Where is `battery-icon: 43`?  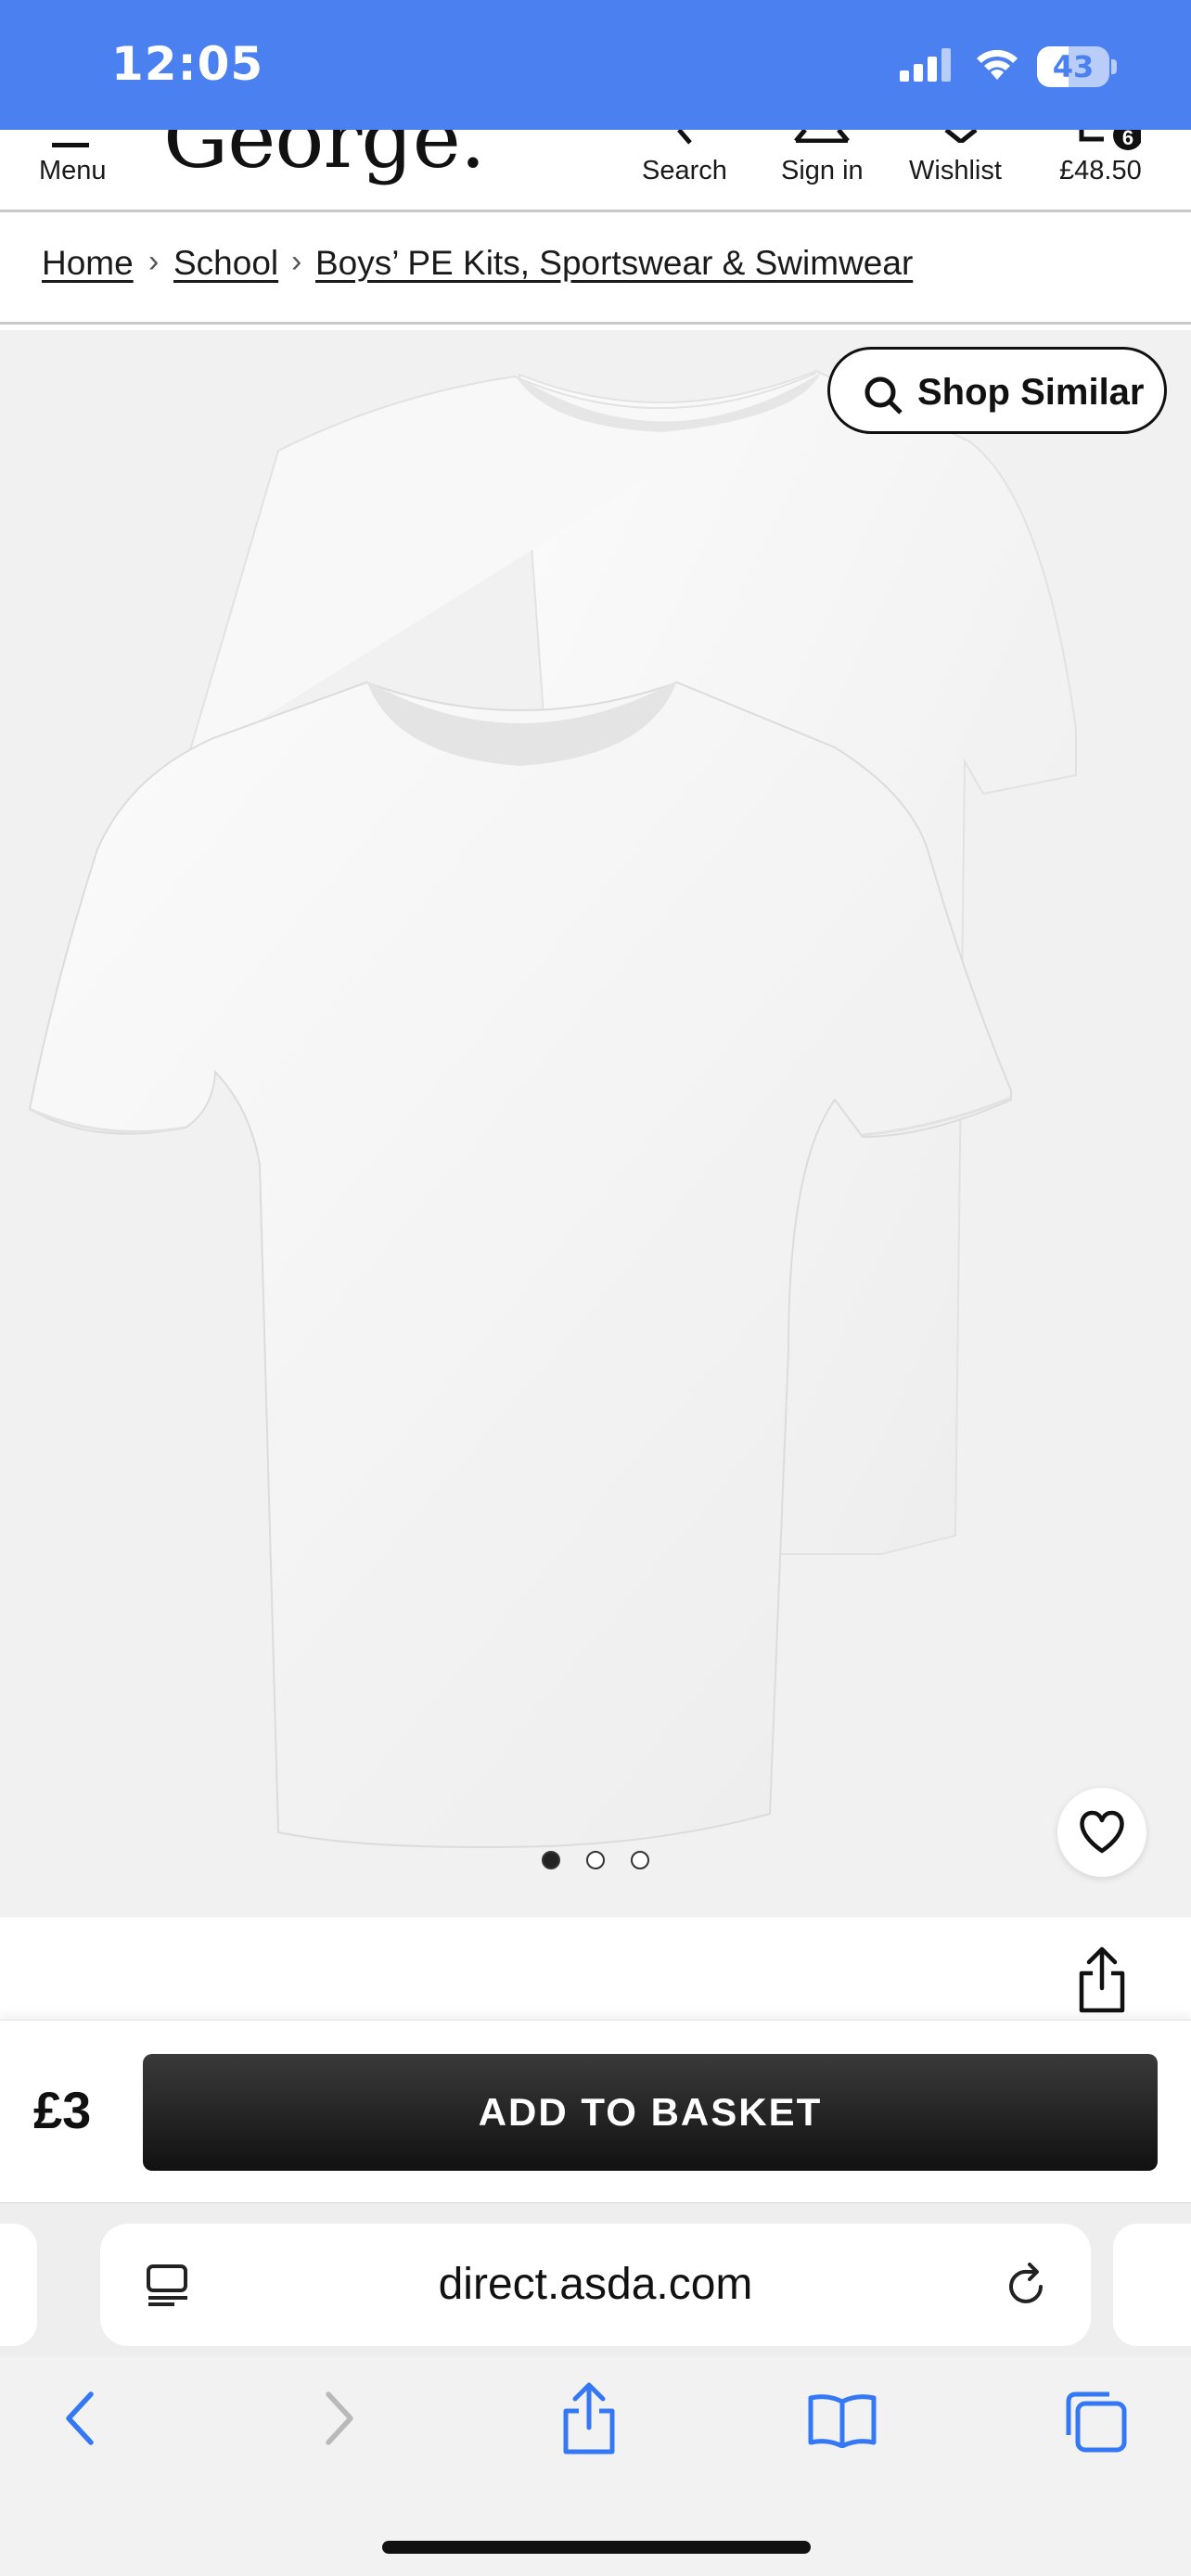
battery-icon: 43 is located at coordinates (1077, 66).